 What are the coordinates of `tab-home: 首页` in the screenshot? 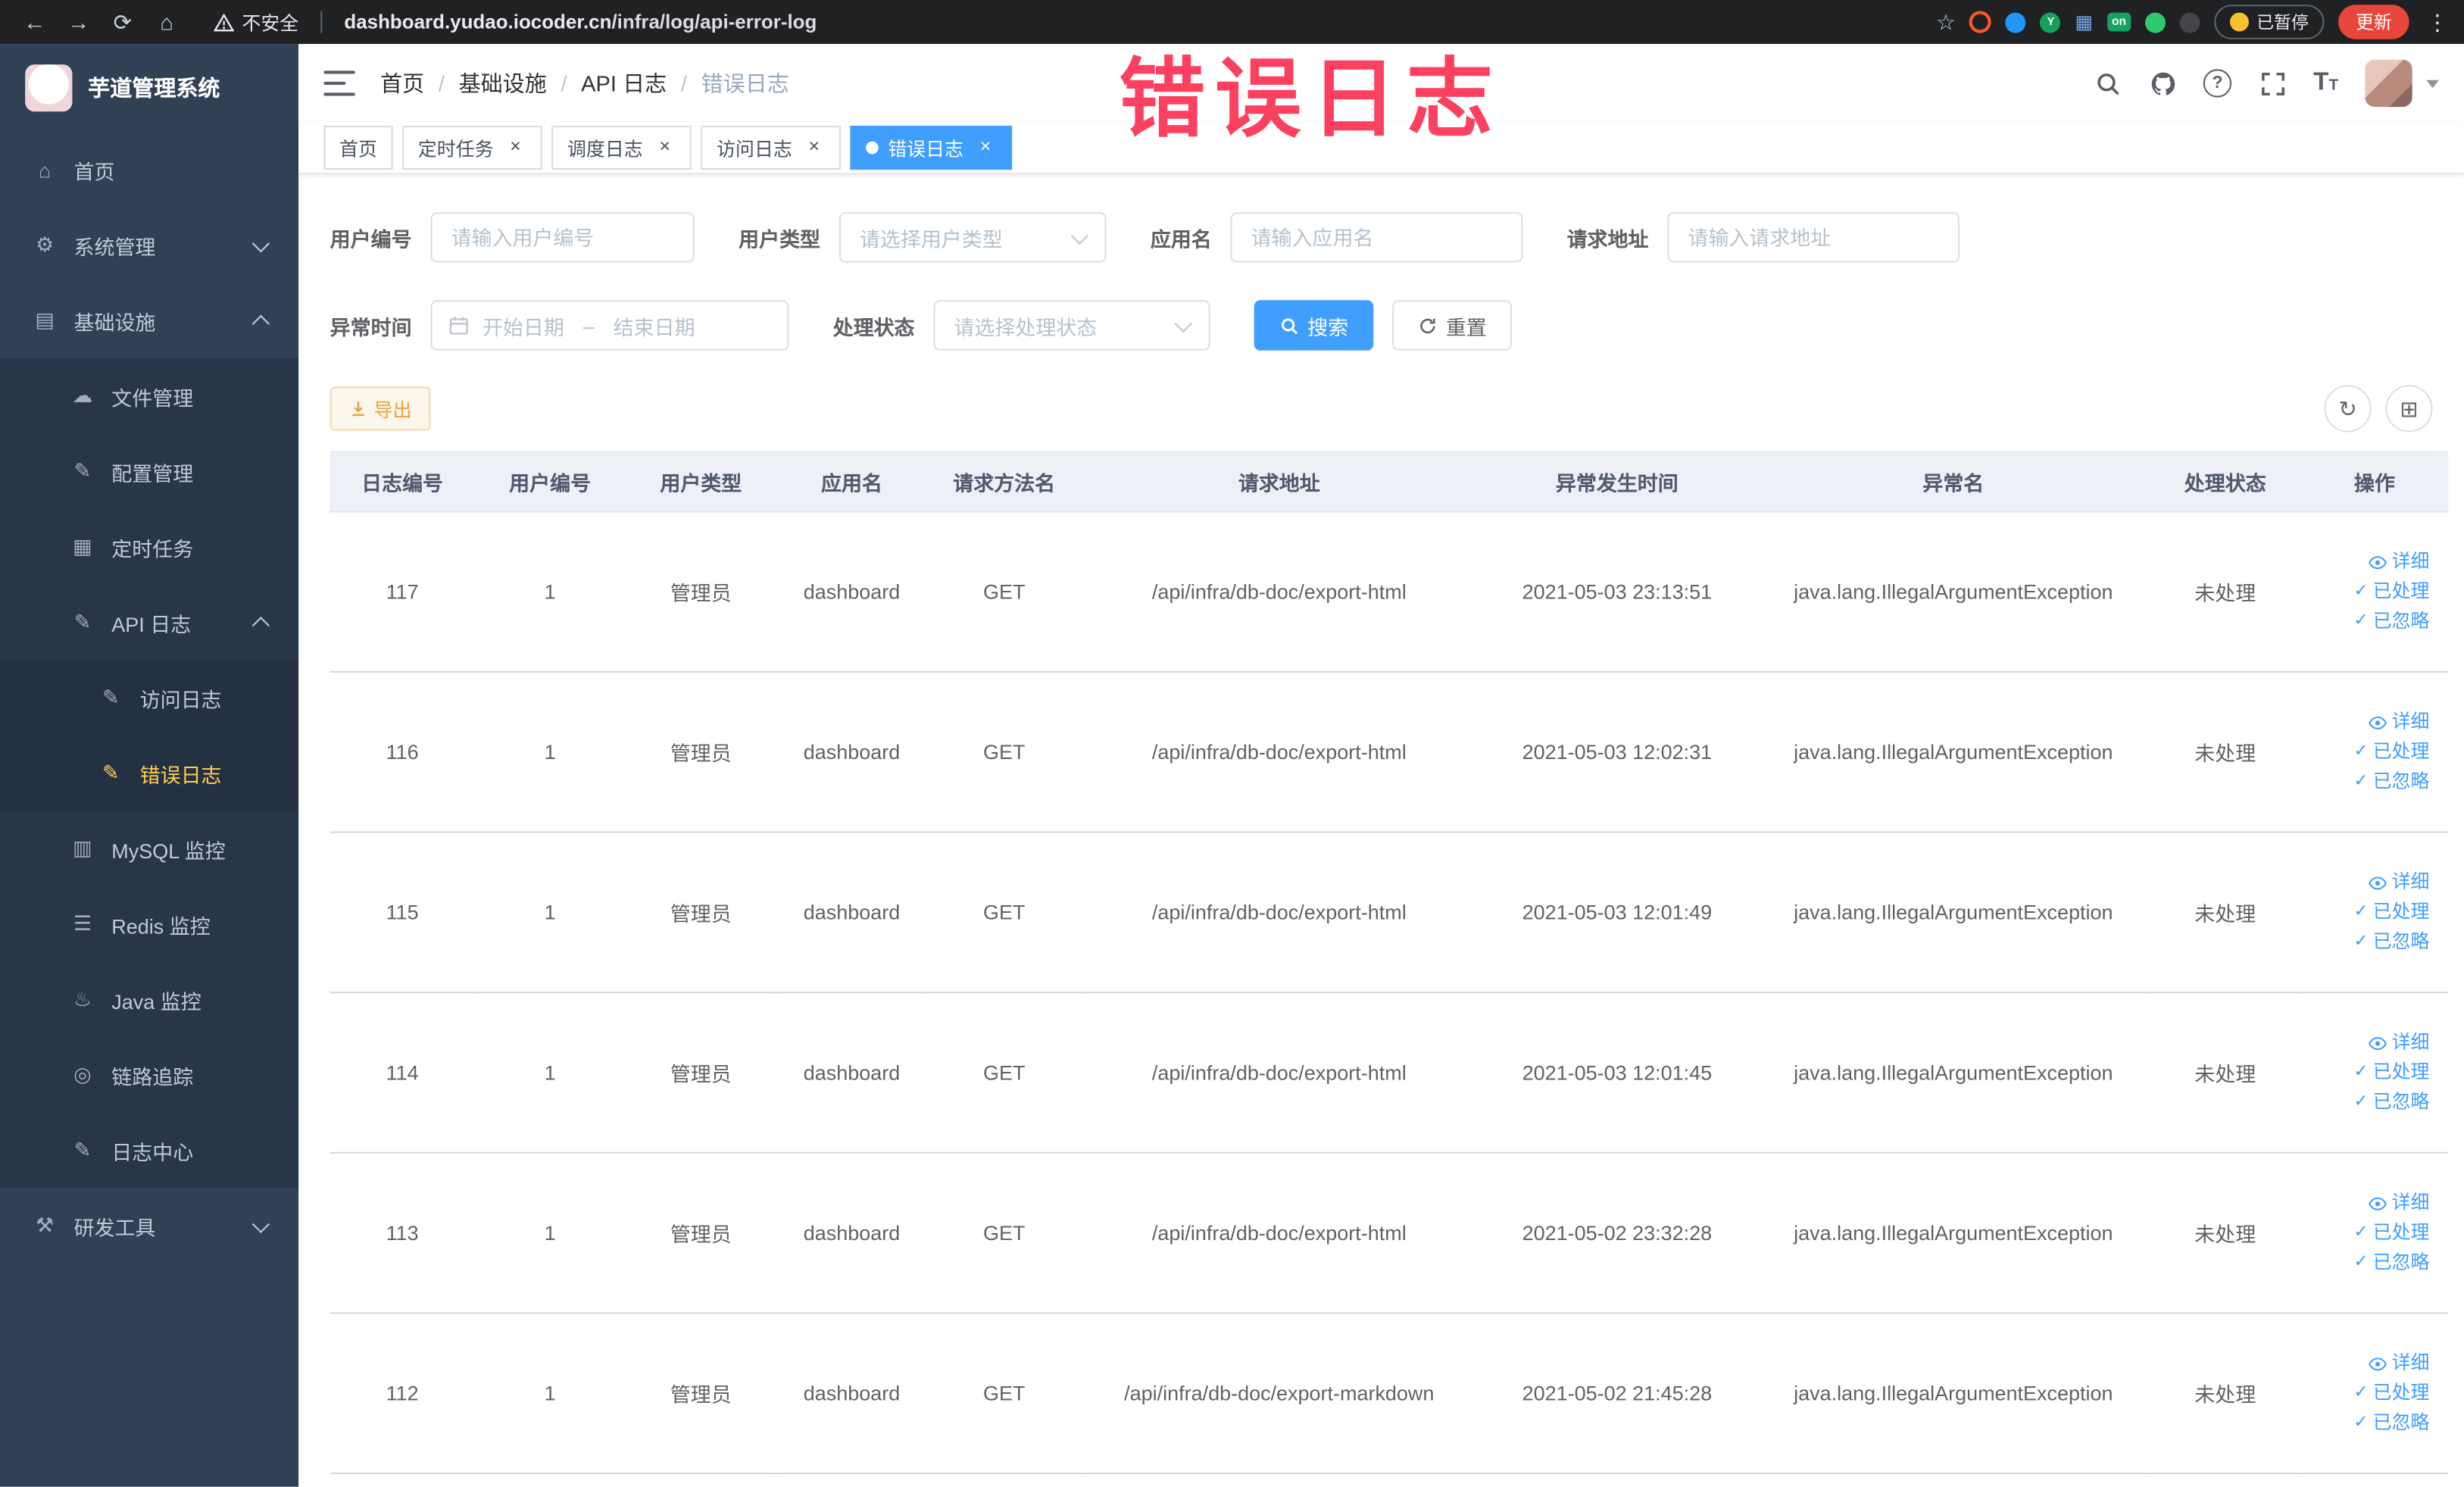 It's located at (358, 147).